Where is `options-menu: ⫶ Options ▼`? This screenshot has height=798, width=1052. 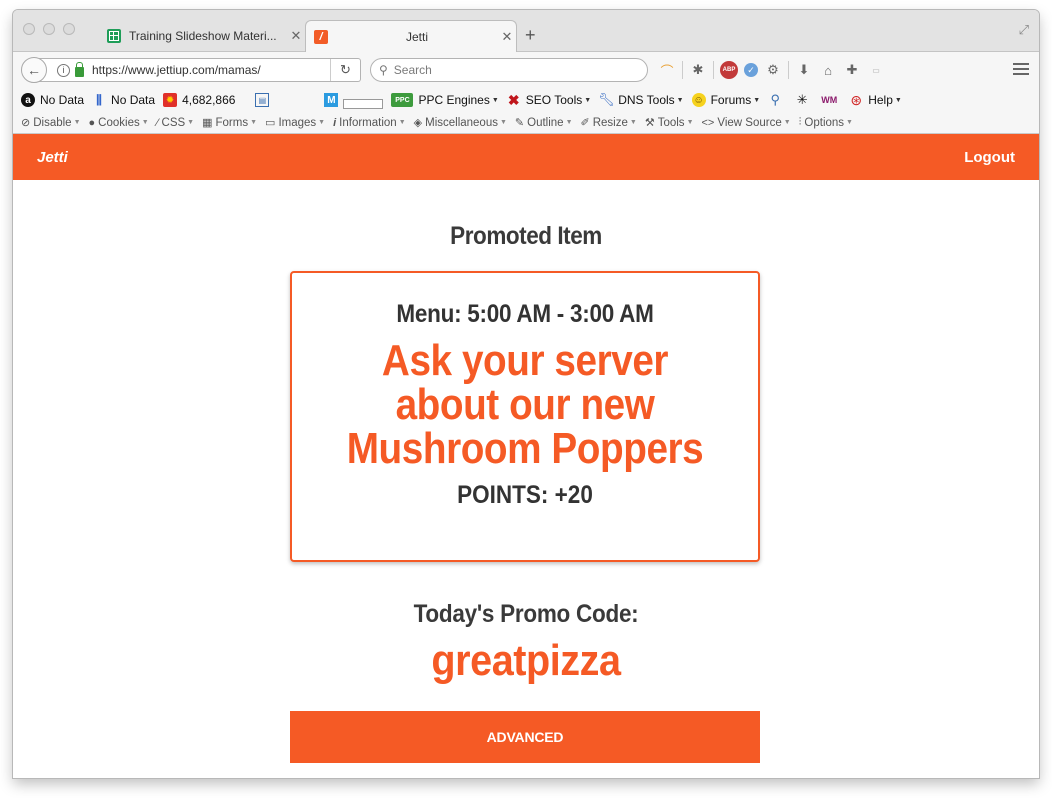
options-menu: ⫶ Options ▼ is located at coordinates (826, 122).